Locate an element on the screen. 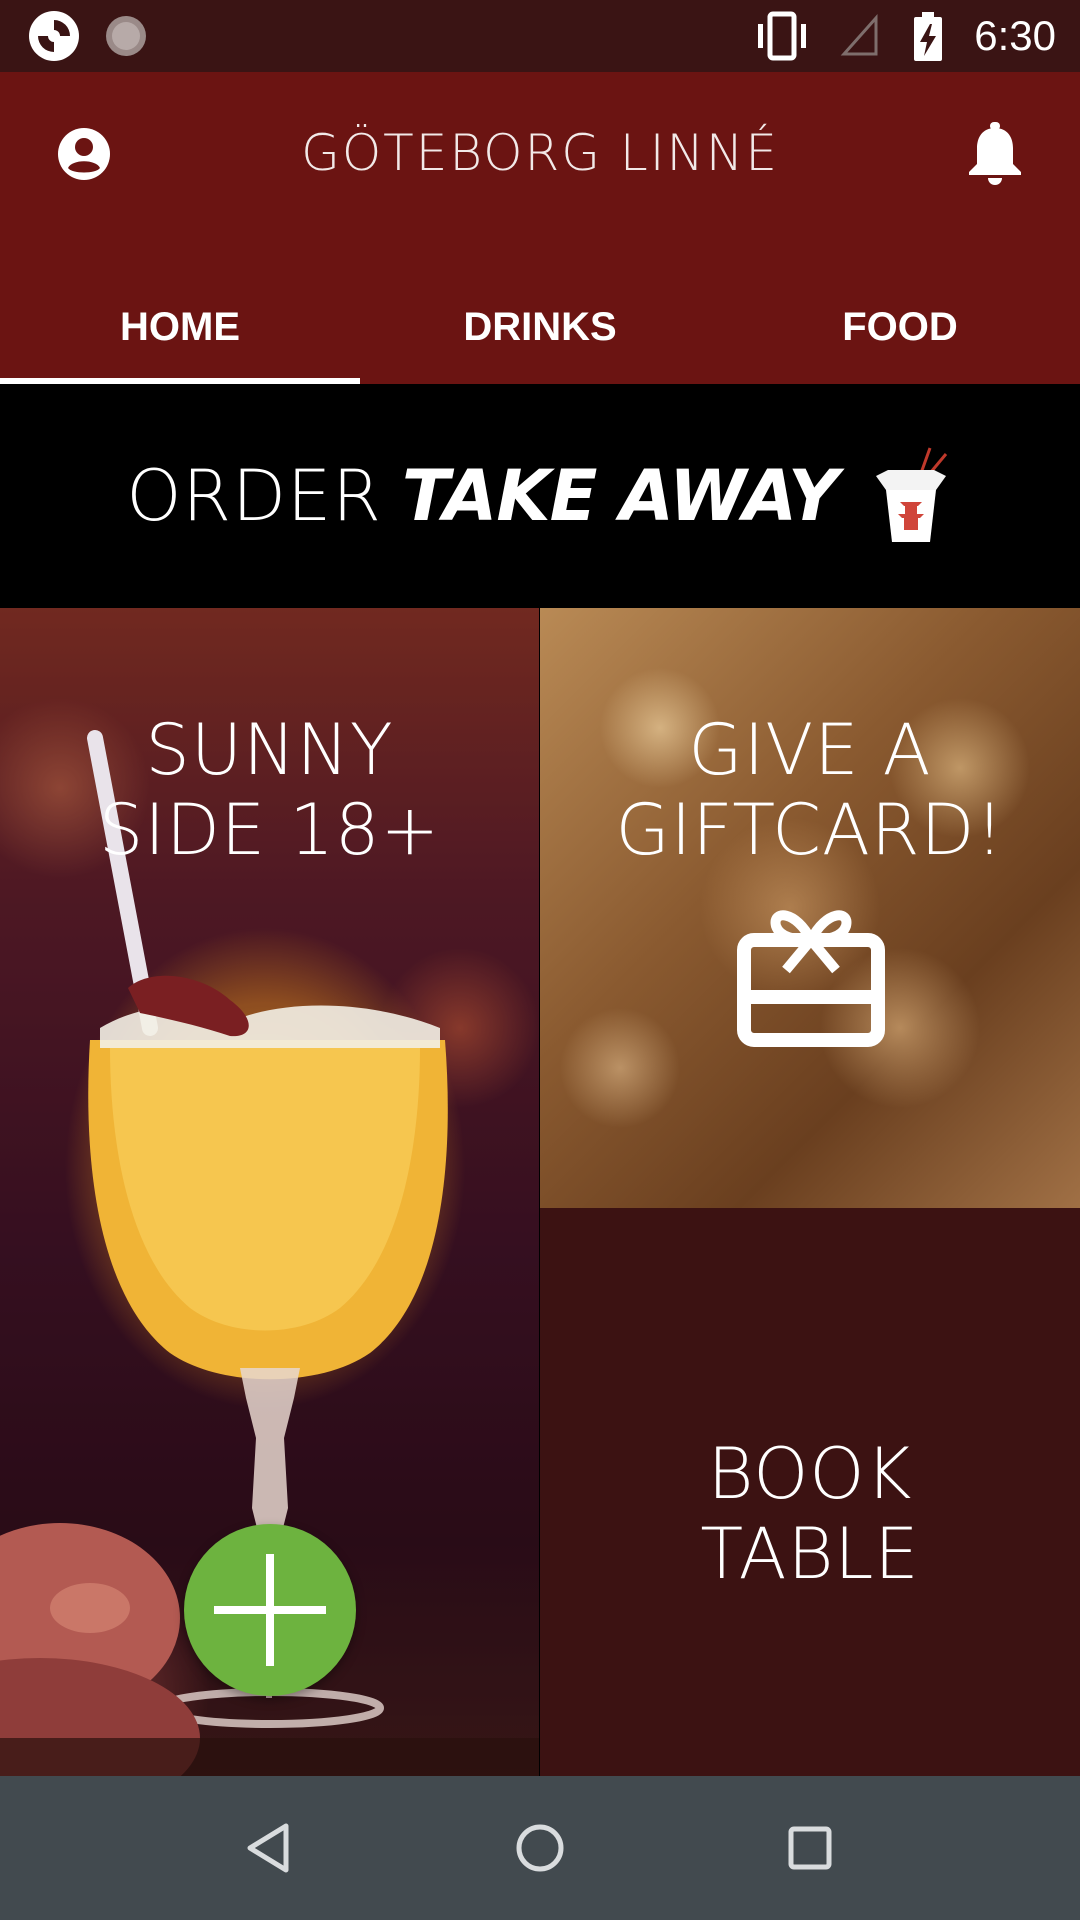 Image resolution: width=1080 pixels, height=1920 pixels. tab-bar: HOME DRINKS FOOD is located at coordinates (540, 326).